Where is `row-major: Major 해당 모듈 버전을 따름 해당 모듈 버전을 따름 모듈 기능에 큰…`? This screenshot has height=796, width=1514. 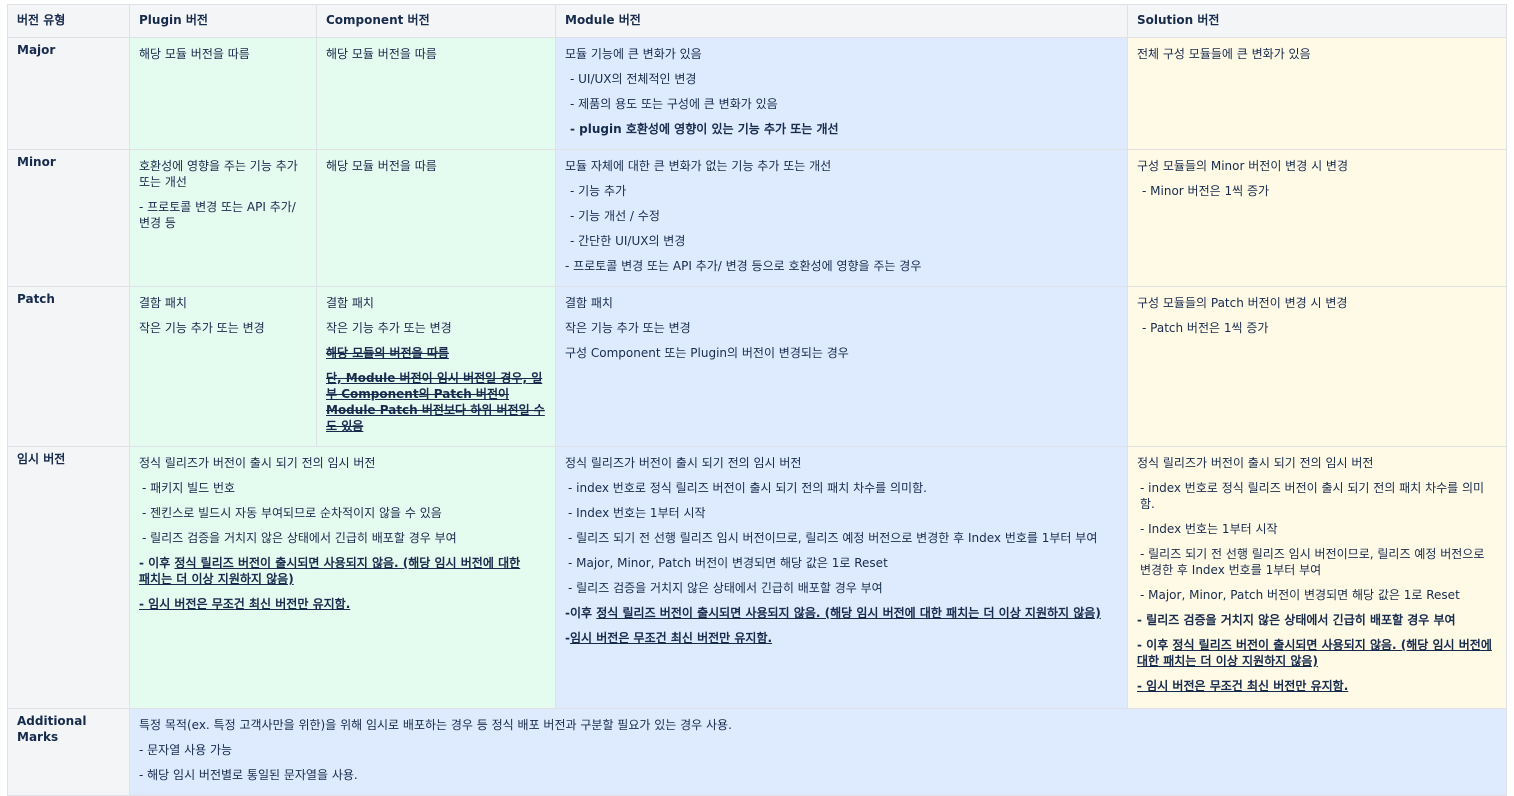
row-major: Major 해당 모듈 버전을 따름 해당 모듈 버전을 따름 모듈 기능에 큰… is located at coordinates (757, 93).